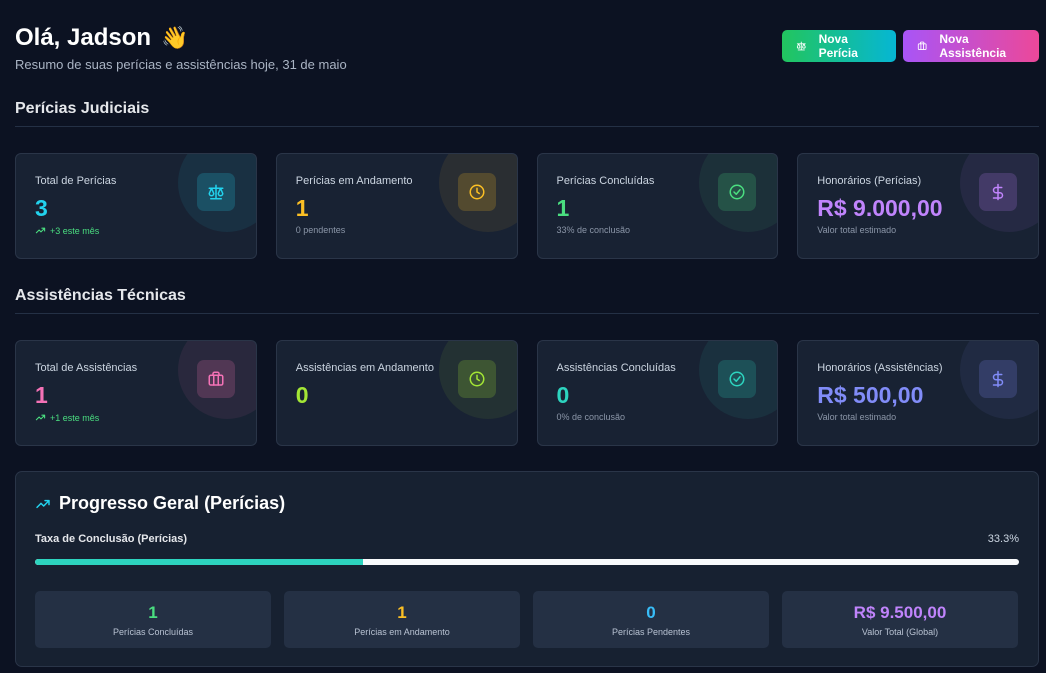 The width and height of the screenshot is (1046, 673). I want to click on card-label: Perícias Concluídas, so click(605, 181).